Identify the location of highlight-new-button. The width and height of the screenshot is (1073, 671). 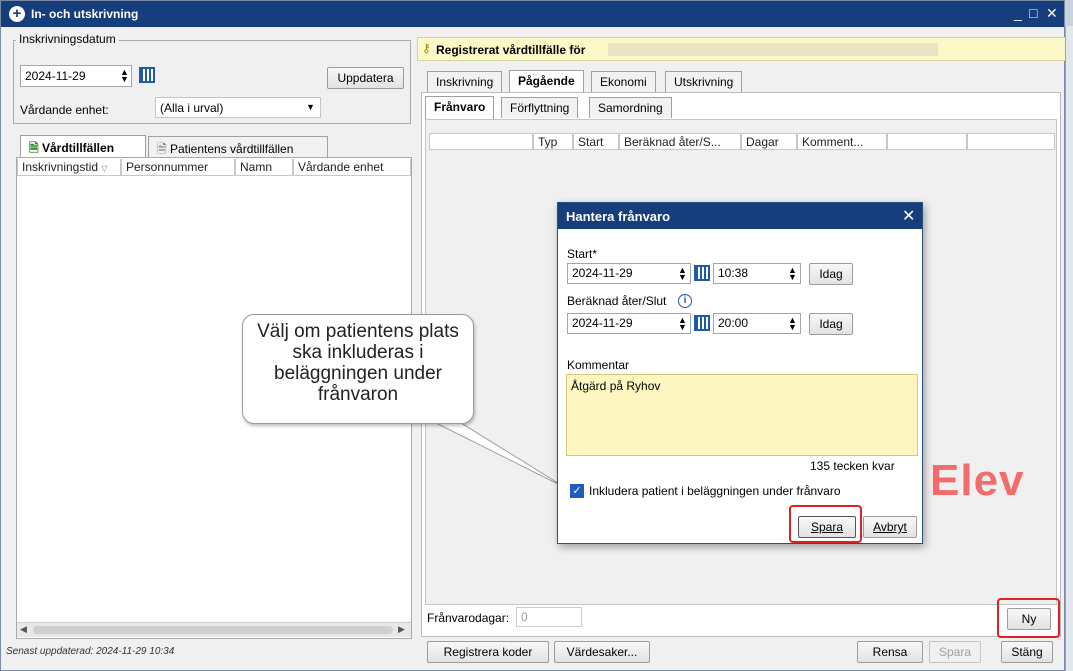
(1028, 618).